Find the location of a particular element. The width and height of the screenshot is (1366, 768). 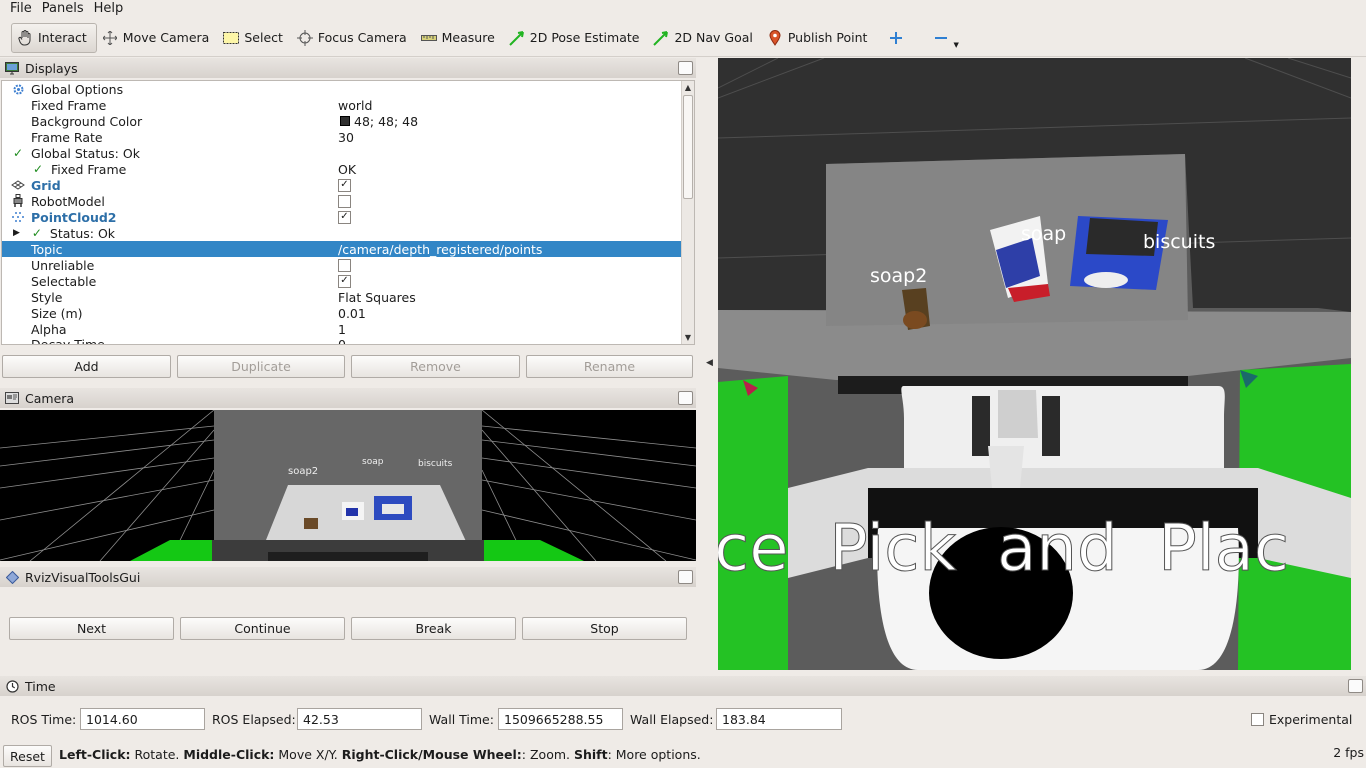

scroll-down-icon: ▼ is located at coordinates (688, 338).